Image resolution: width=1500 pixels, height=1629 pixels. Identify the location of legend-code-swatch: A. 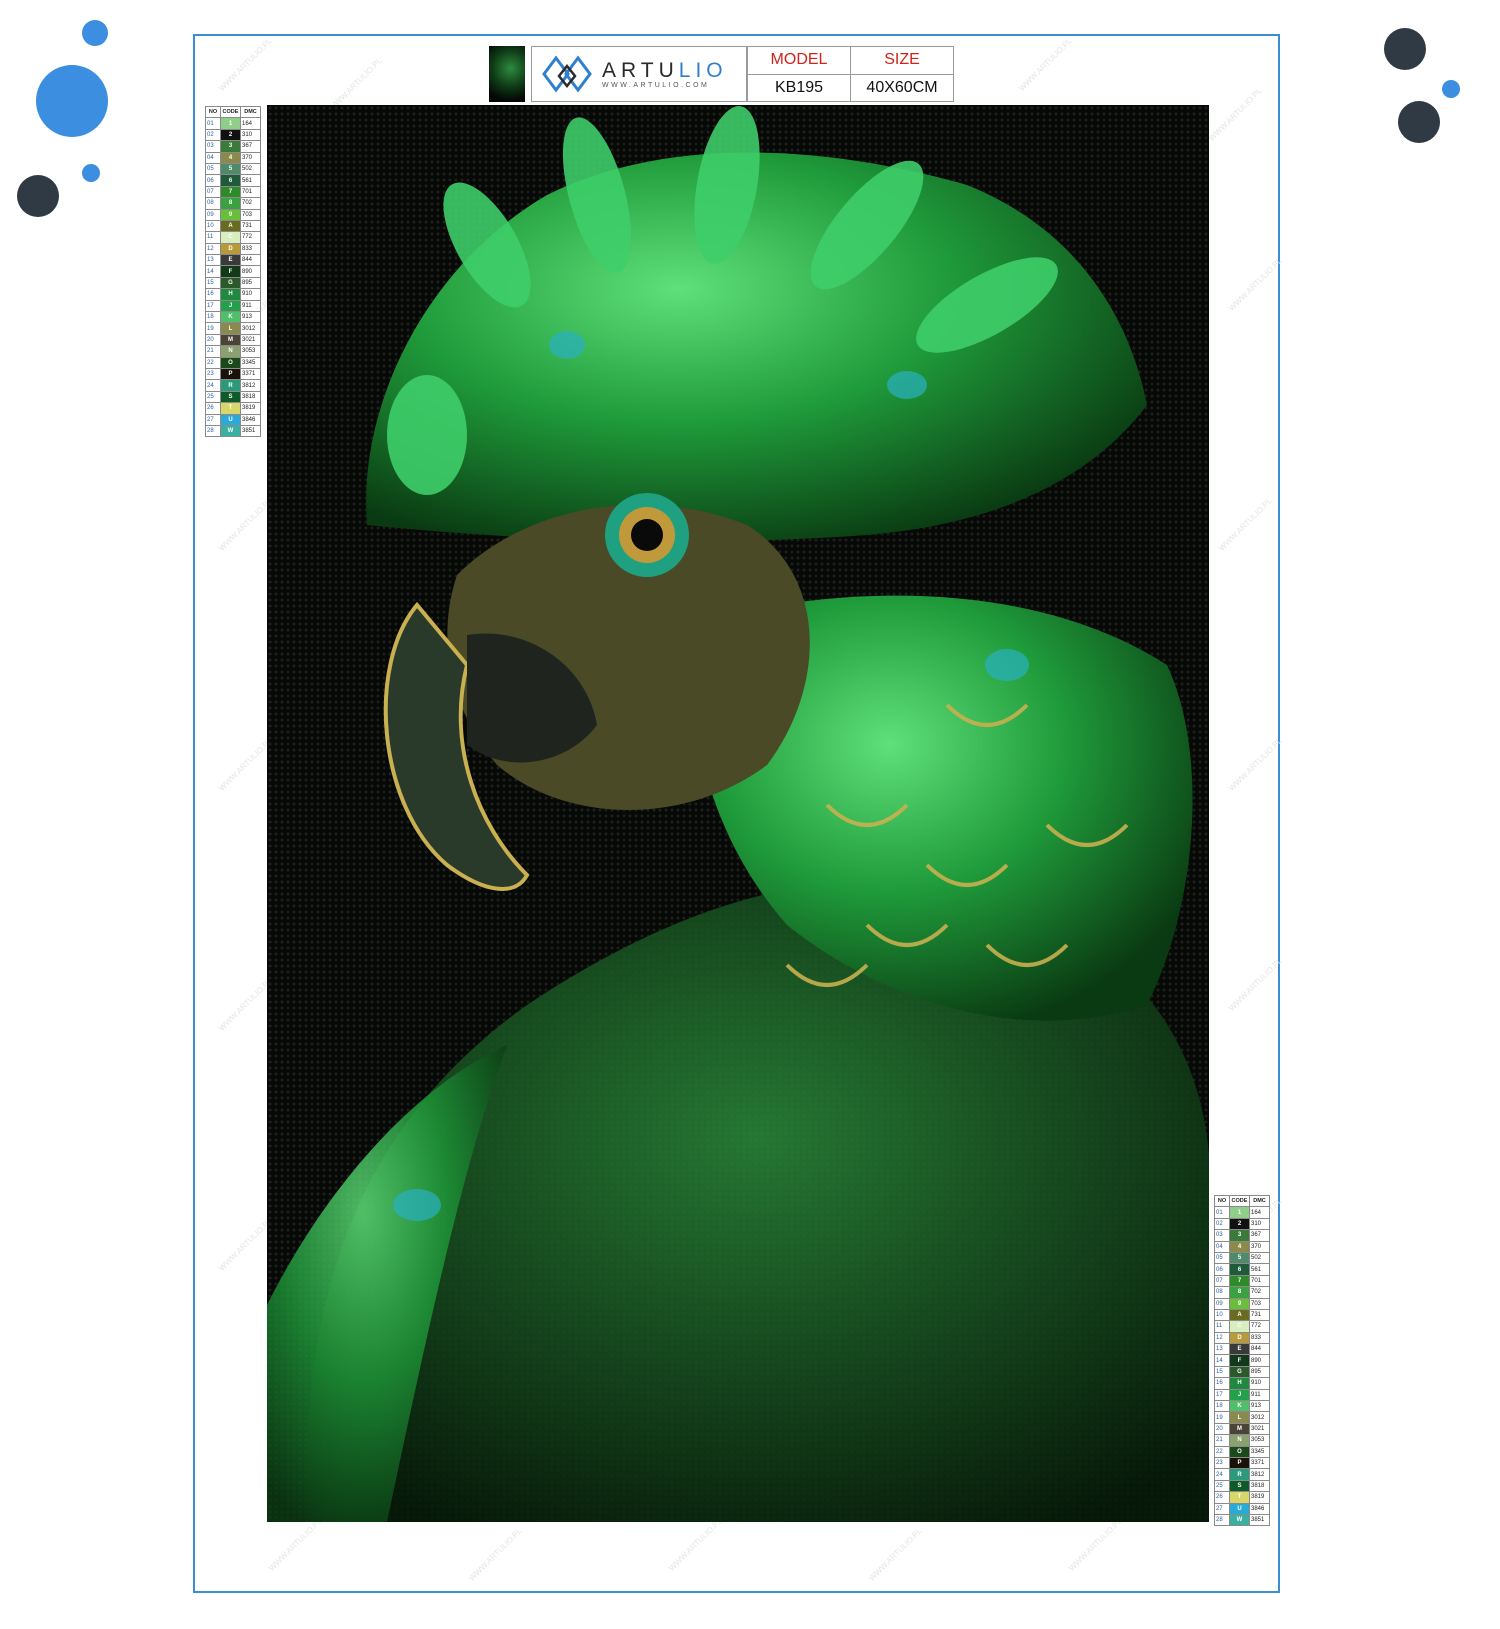
(230, 226).